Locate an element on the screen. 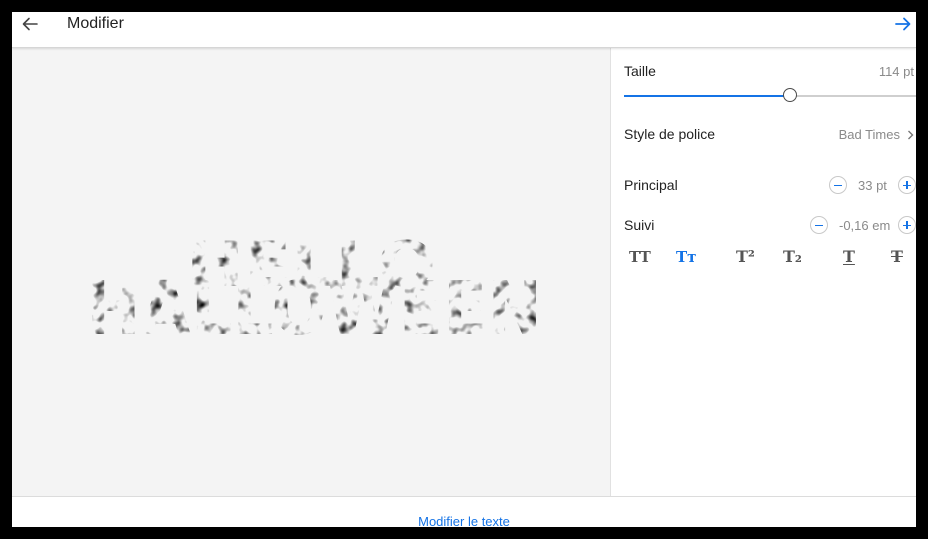 This screenshot has height=539, width=928. small-caps-icon: Tт is located at coordinates (686, 257).